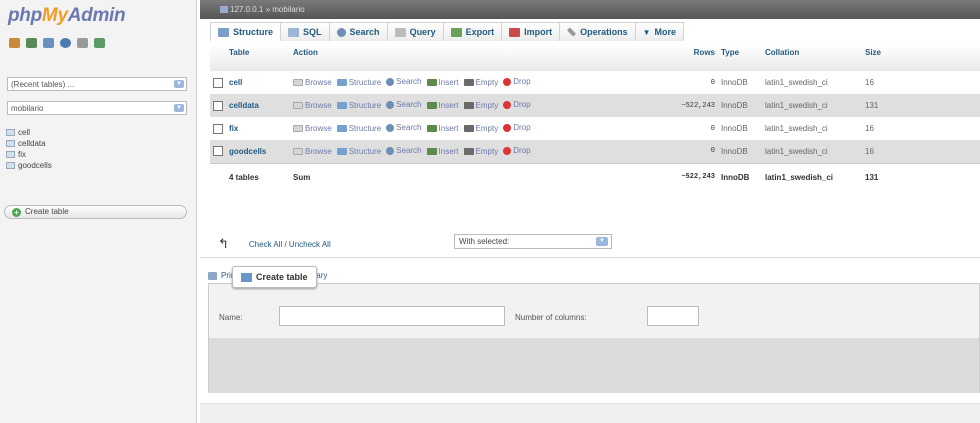 The image size is (980, 423). What do you see at coordinates (48, 43) in the screenshot?
I see `query-icon` at bounding box center [48, 43].